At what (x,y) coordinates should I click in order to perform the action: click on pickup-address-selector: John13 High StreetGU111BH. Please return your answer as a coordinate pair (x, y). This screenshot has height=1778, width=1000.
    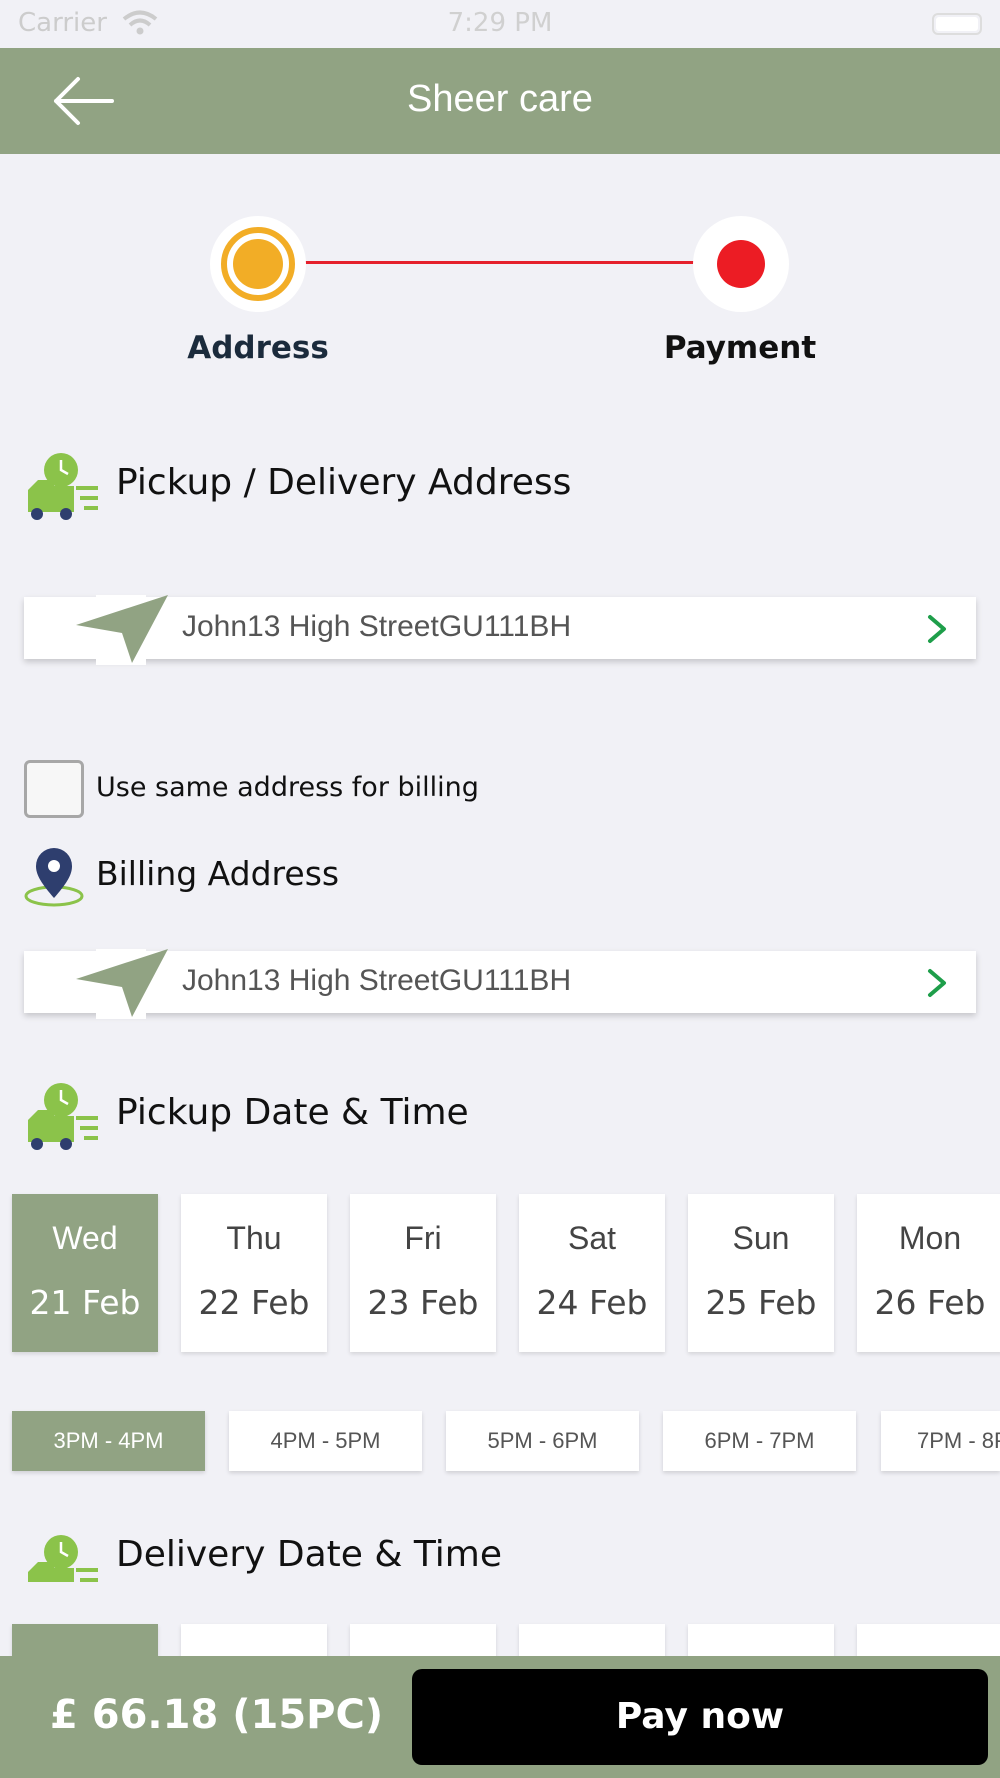
    Looking at the image, I should click on (500, 630).